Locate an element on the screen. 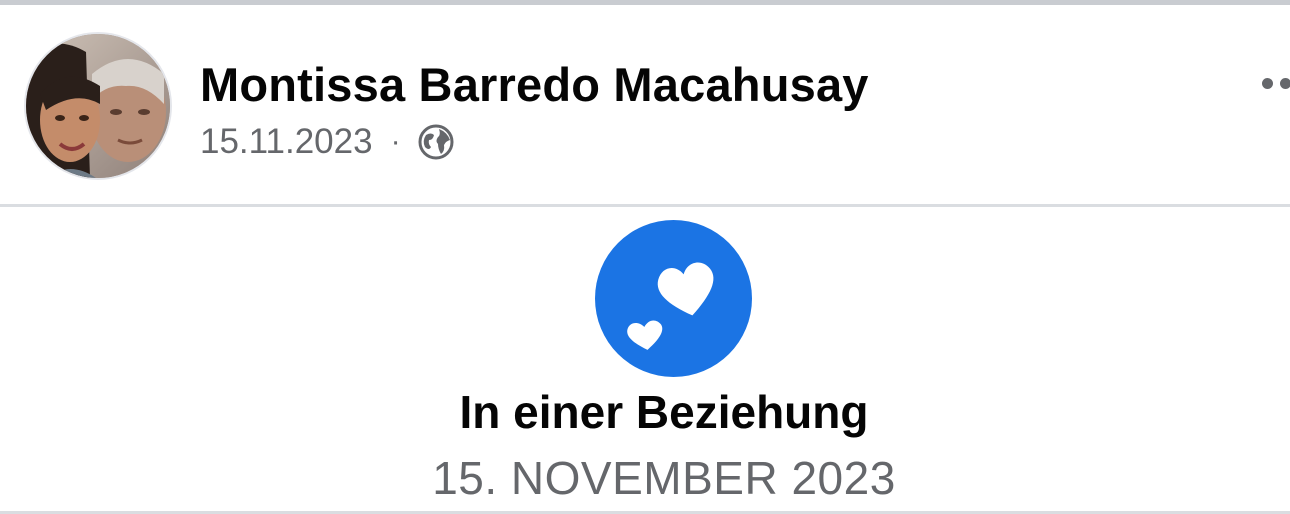 This screenshot has width=1290, height=514. life-event-title: In einer Beziehung is located at coordinates (664, 412).